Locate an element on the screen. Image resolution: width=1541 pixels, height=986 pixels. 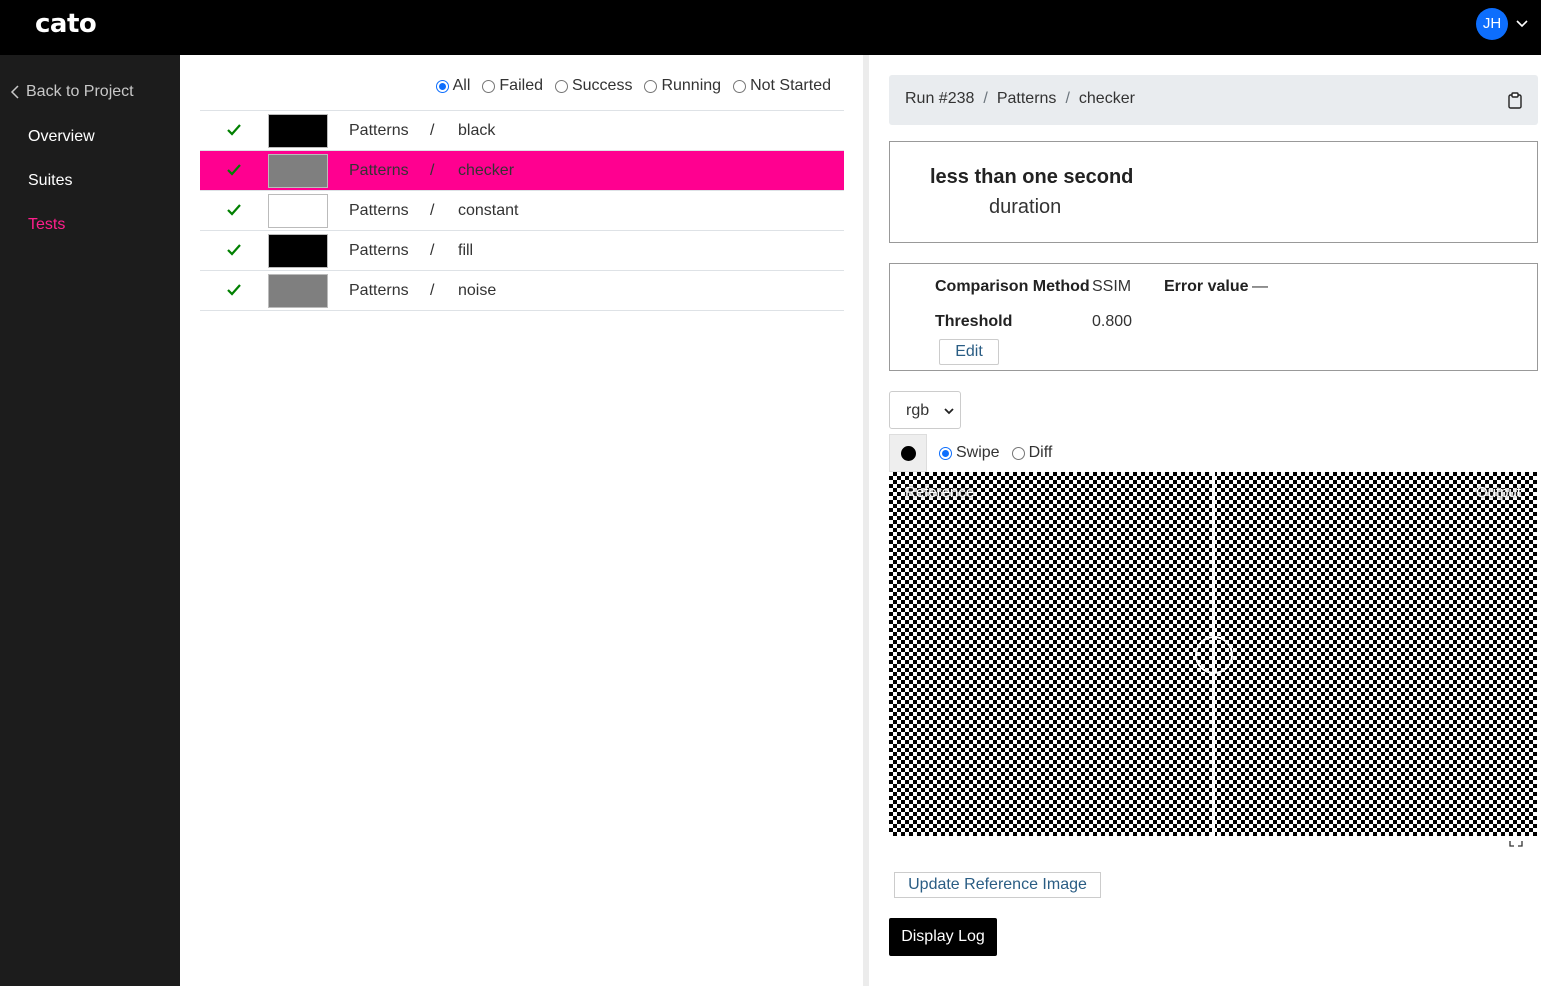
filter-success-radio is located at coordinates (561, 86).